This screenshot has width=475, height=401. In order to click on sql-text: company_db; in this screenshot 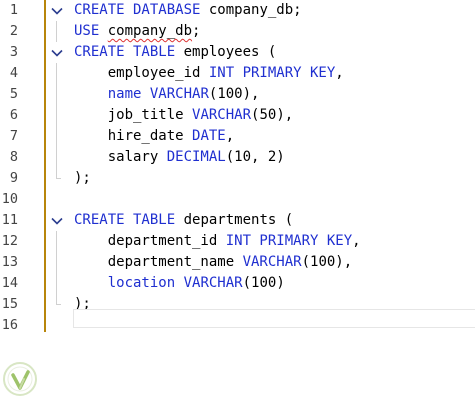, I will do `click(251, 10)`.